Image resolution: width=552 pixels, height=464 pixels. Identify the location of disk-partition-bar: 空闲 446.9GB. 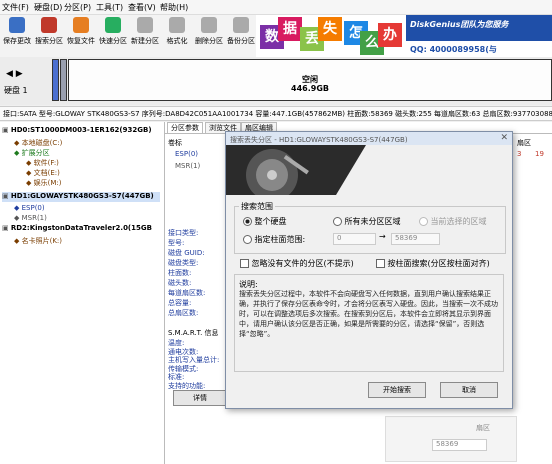
(302, 80).